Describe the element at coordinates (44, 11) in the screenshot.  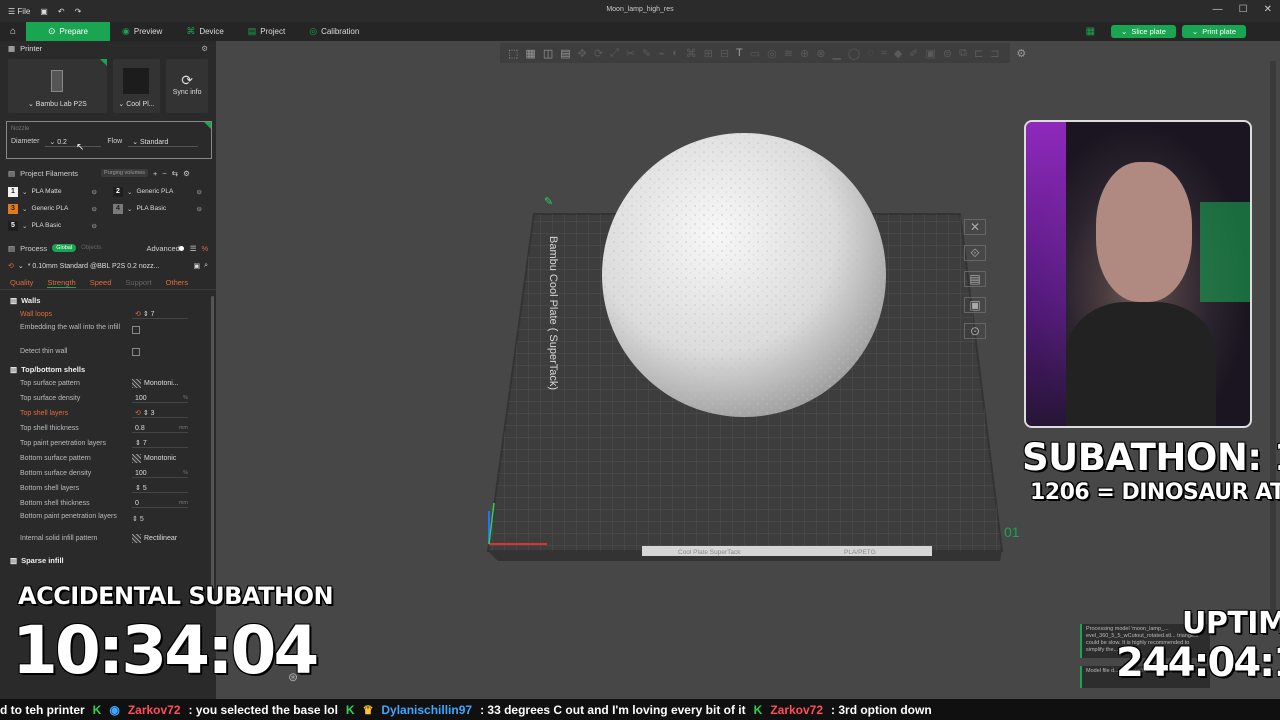
I see `save-icon: ▣` at that location.